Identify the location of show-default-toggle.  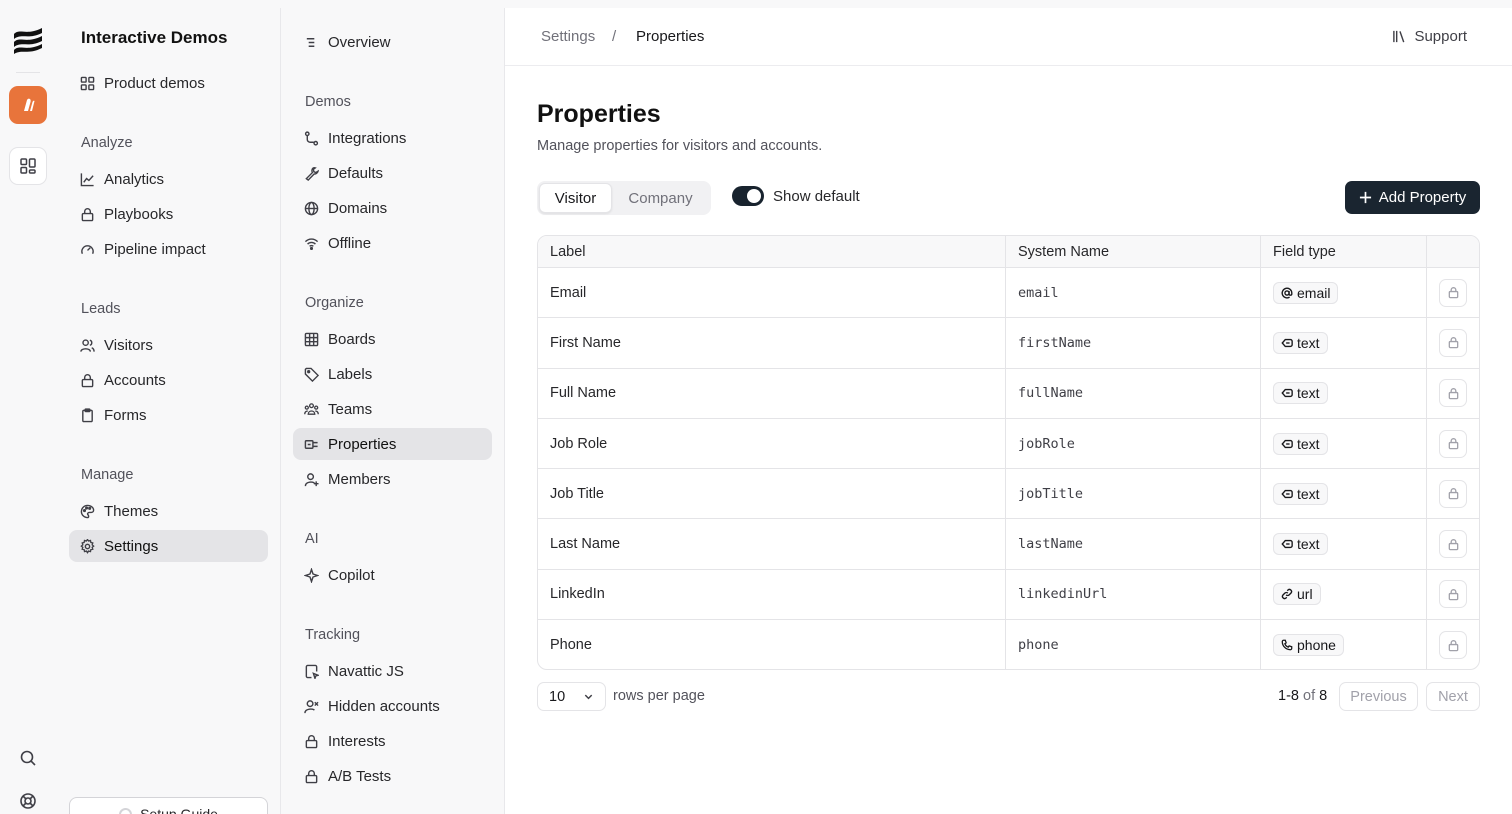
(748, 196).